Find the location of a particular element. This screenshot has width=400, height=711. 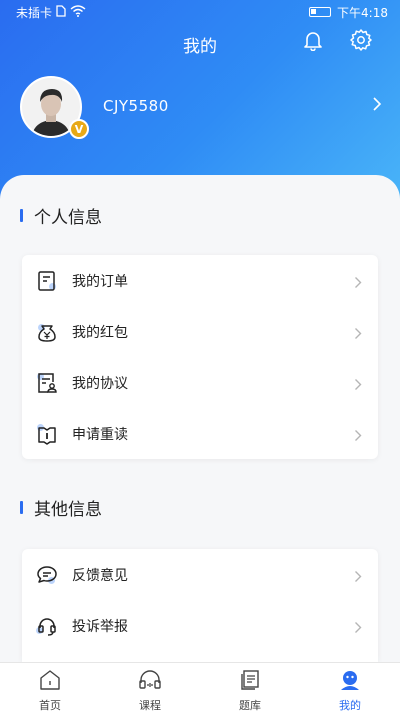

menu-item-agreement: 我的协议 is located at coordinates (200, 382).